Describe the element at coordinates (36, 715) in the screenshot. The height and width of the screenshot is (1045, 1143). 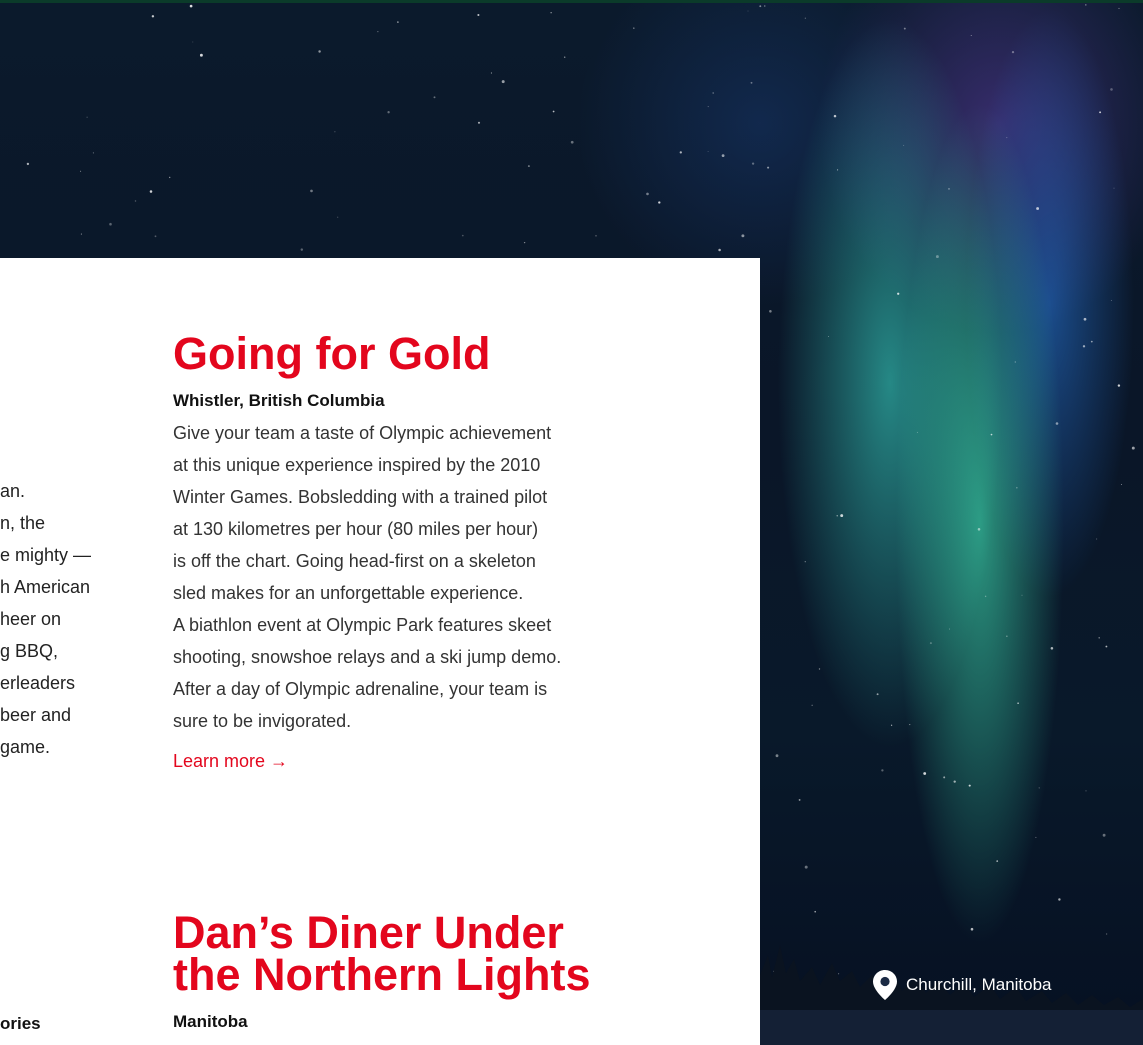
I see `left-body-line: beer and` at that location.